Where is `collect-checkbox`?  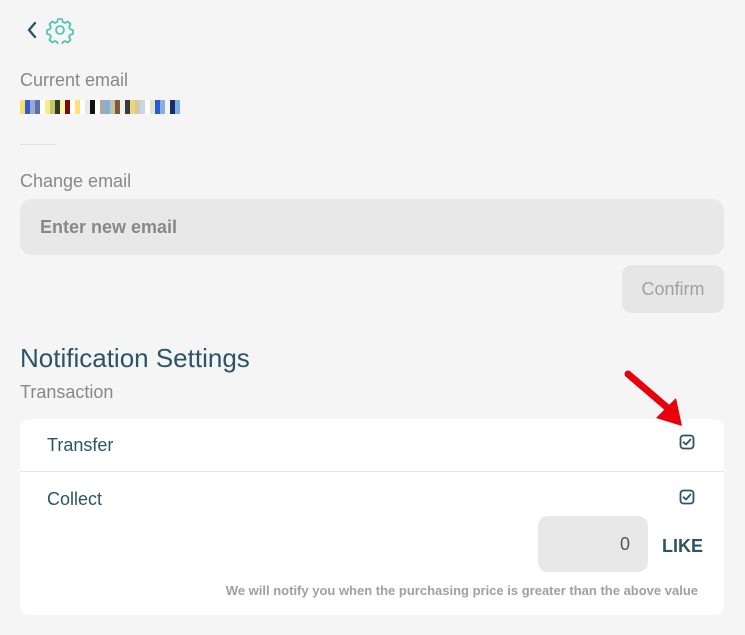 collect-checkbox is located at coordinates (687, 497).